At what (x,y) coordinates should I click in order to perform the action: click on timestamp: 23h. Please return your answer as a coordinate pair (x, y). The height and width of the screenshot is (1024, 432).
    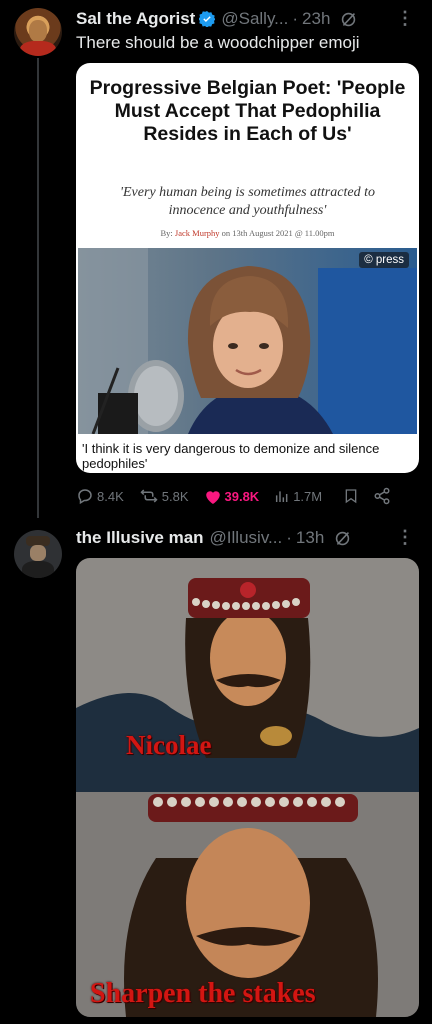
    Looking at the image, I should click on (316, 19).